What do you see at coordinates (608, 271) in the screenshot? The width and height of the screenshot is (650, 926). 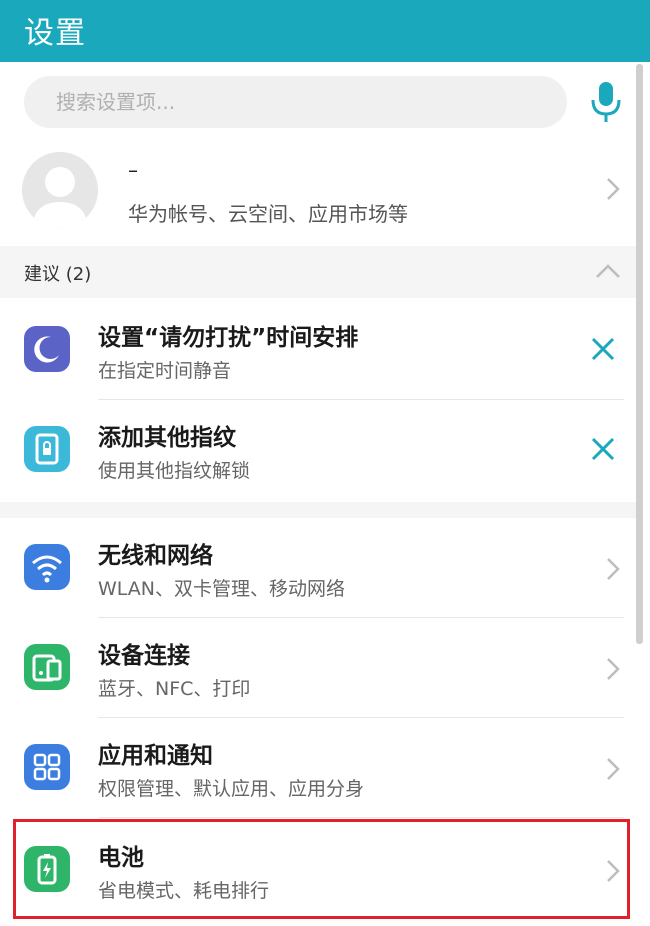 I see `chevron-up-icon` at bounding box center [608, 271].